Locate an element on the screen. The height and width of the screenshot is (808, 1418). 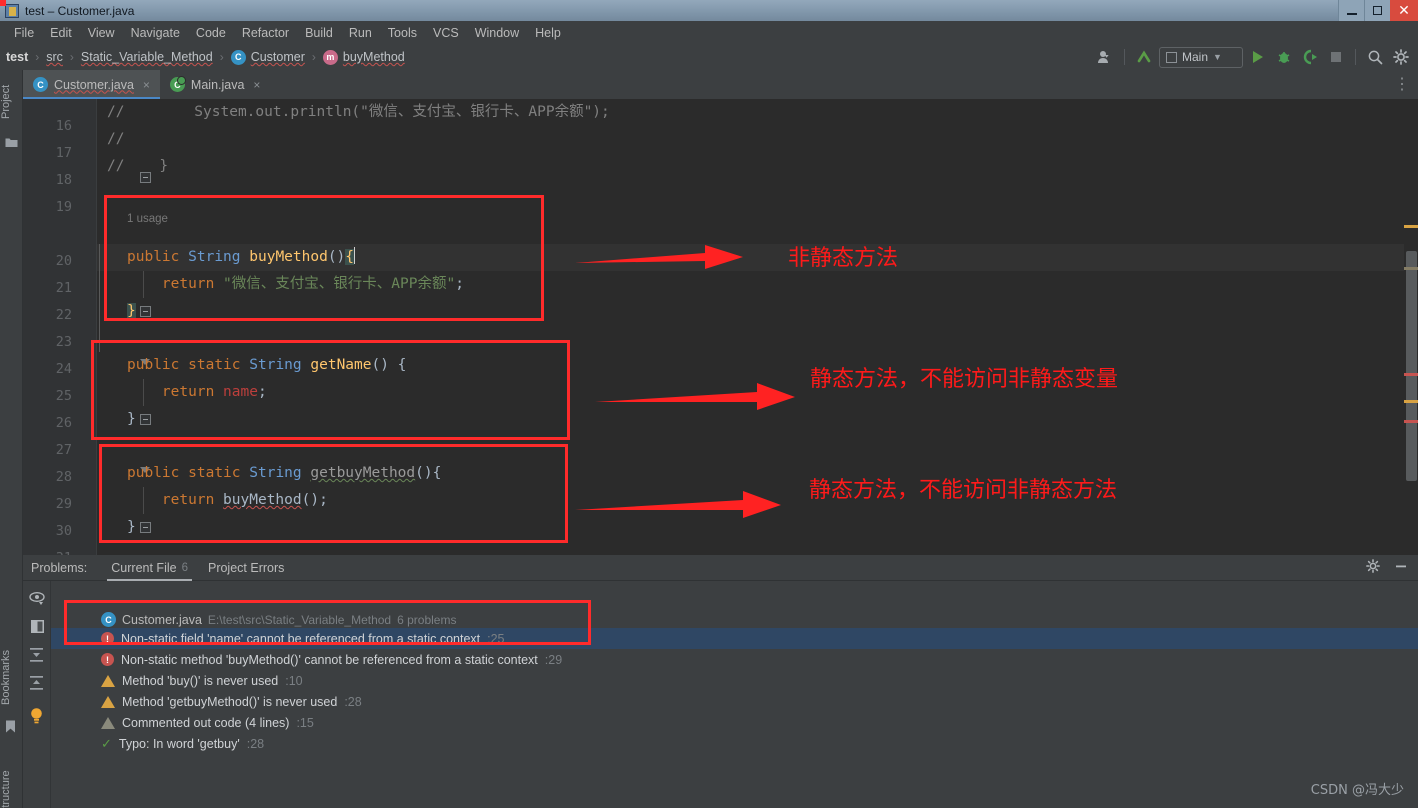
project-folder-icon is located at coordinates (11, 142).